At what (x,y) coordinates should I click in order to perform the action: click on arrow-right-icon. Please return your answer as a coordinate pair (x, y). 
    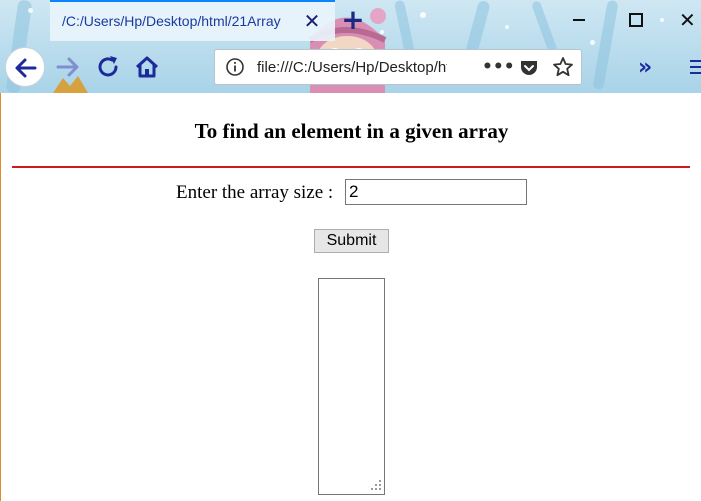
    Looking at the image, I should click on (67, 67).